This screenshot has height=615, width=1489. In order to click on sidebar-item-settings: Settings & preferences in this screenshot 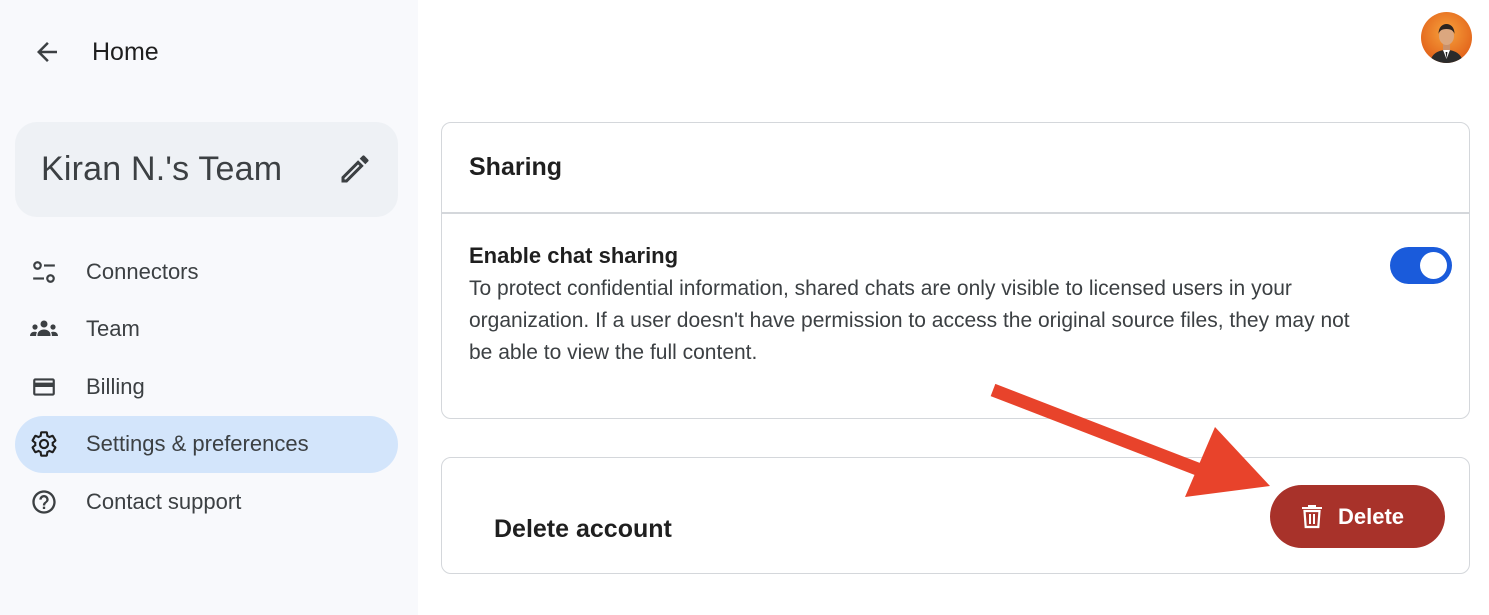, I will do `click(206, 444)`.